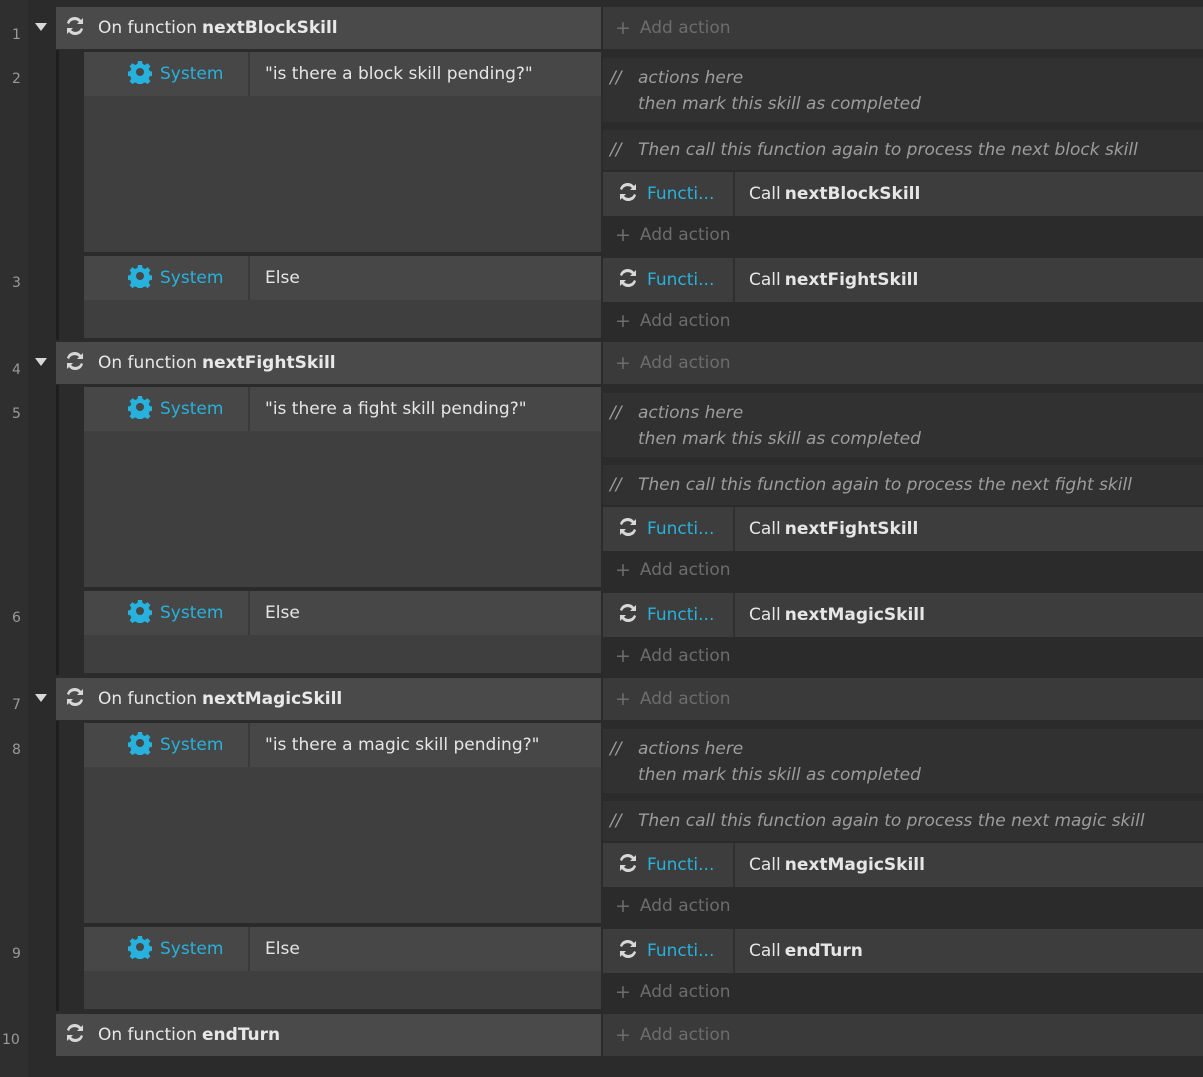  I want to click on event-header: On function endTurn, so click(328, 1035).